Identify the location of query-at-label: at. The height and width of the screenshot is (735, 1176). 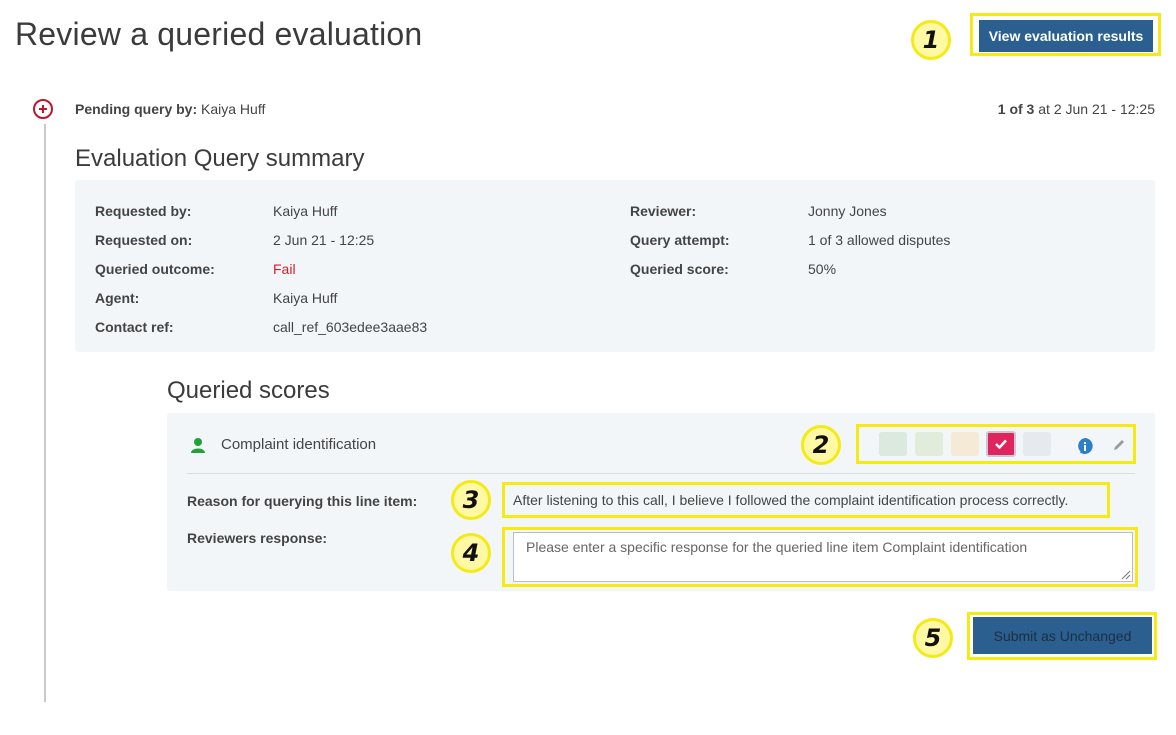
(1044, 109).